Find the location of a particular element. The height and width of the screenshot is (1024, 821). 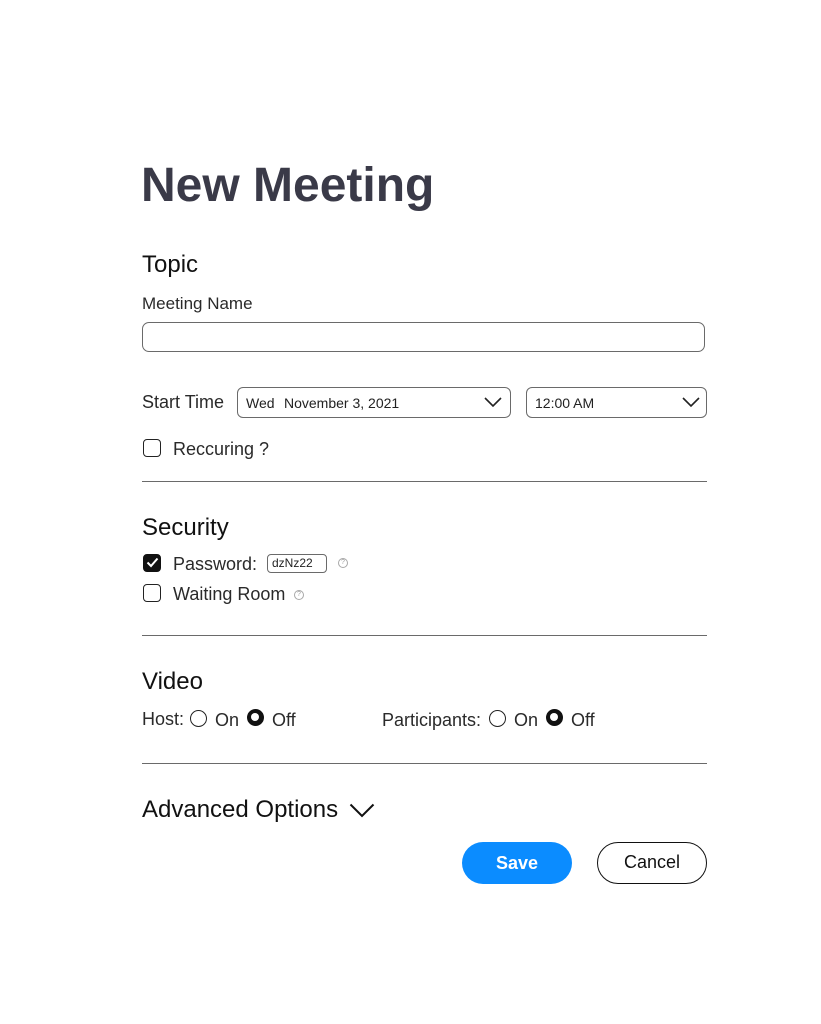

date-value: November 3, 2021 is located at coordinates (342, 403).